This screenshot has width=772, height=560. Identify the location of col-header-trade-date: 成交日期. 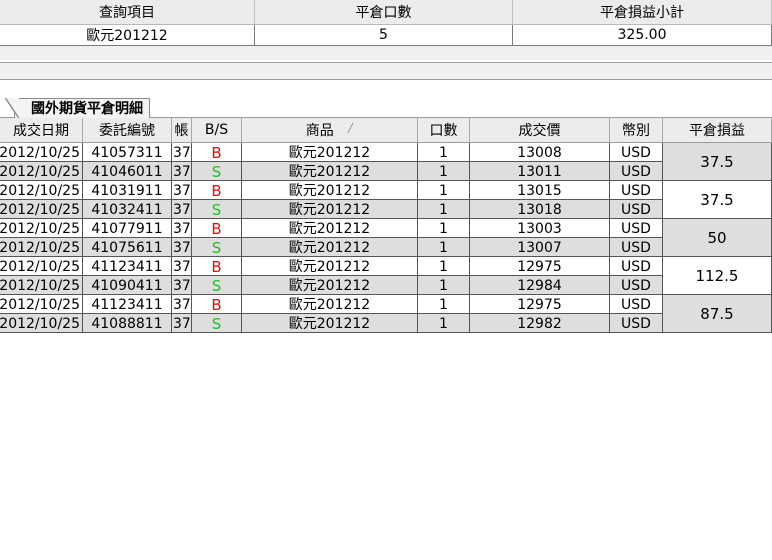
(41, 130).